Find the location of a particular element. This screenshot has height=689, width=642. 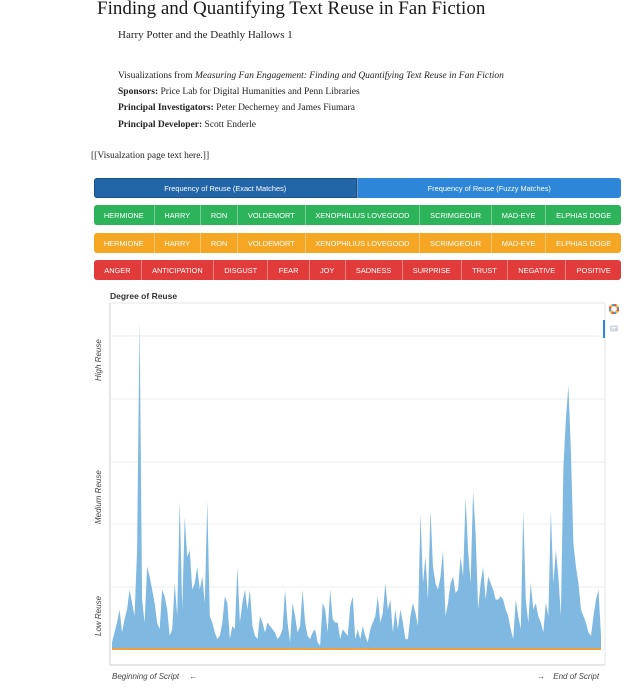

scroll-marker is located at coordinates (604, 329).